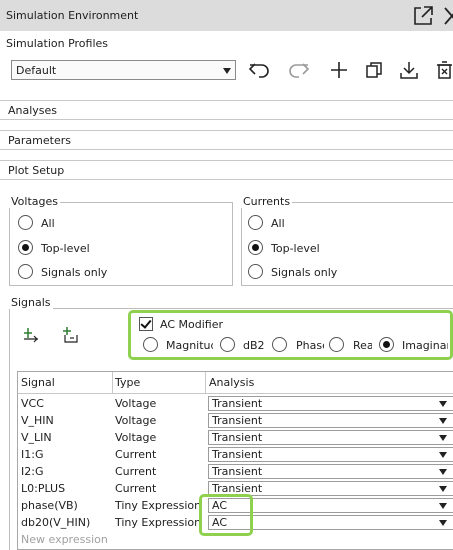  Describe the element at coordinates (409, 70) in the screenshot. I see `import-icon` at that location.